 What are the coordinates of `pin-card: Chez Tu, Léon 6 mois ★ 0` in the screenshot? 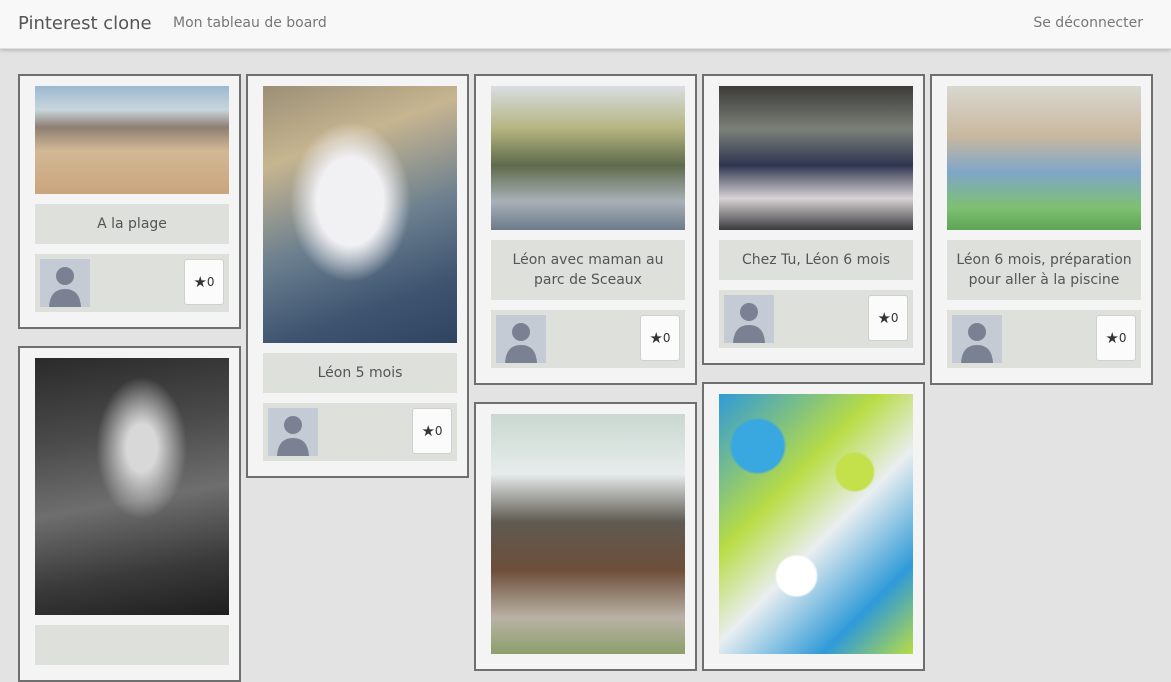 It's located at (813, 219).